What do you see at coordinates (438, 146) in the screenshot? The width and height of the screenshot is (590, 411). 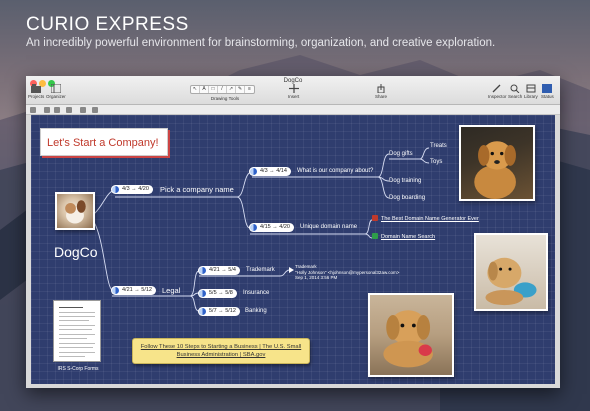 I see `node-treats: Treats` at bounding box center [438, 146].